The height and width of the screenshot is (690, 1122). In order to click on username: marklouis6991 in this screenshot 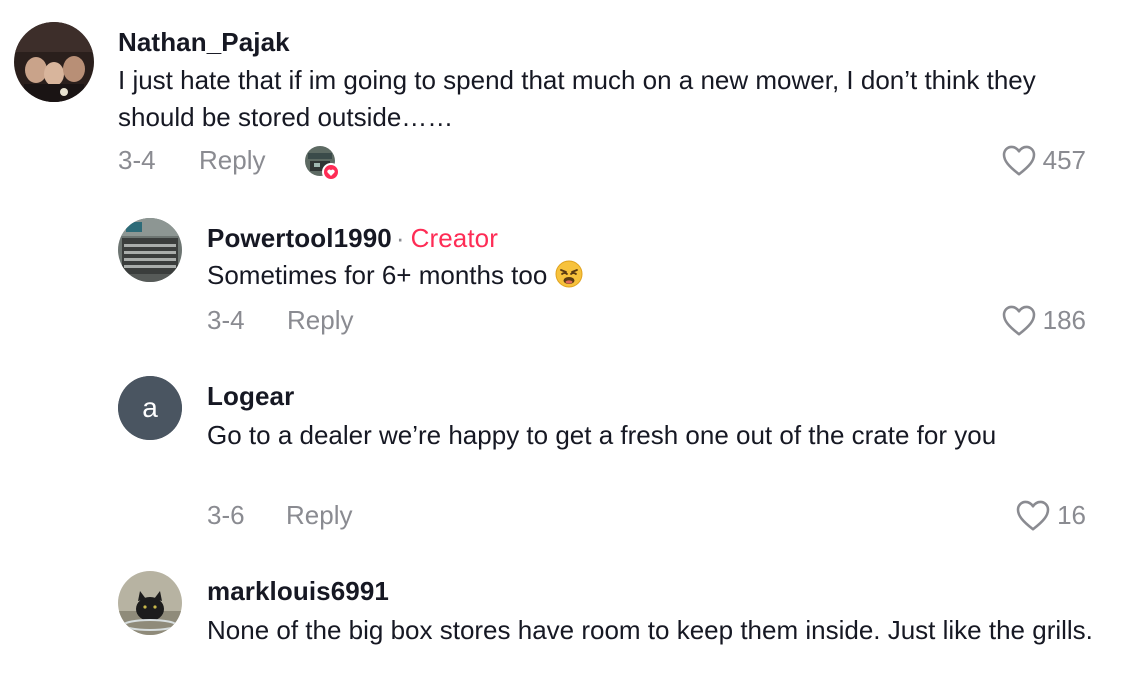, I will do `click(298, 591)`.